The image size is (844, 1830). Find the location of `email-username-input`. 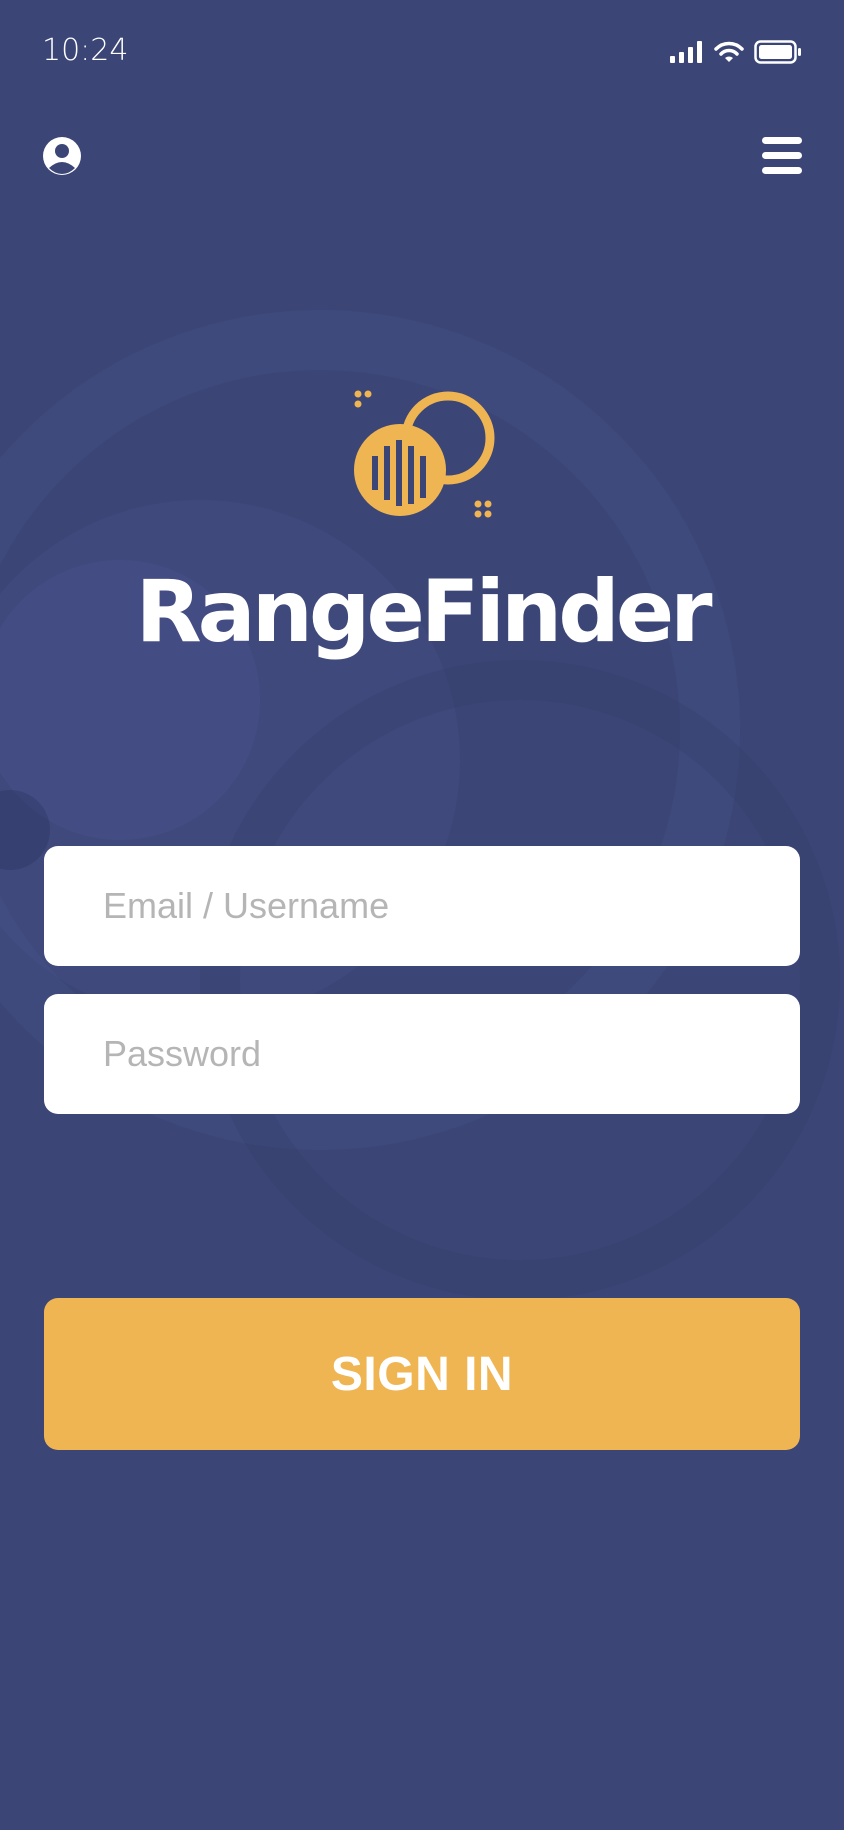

email-username-input is located at coordinates (422, 906).